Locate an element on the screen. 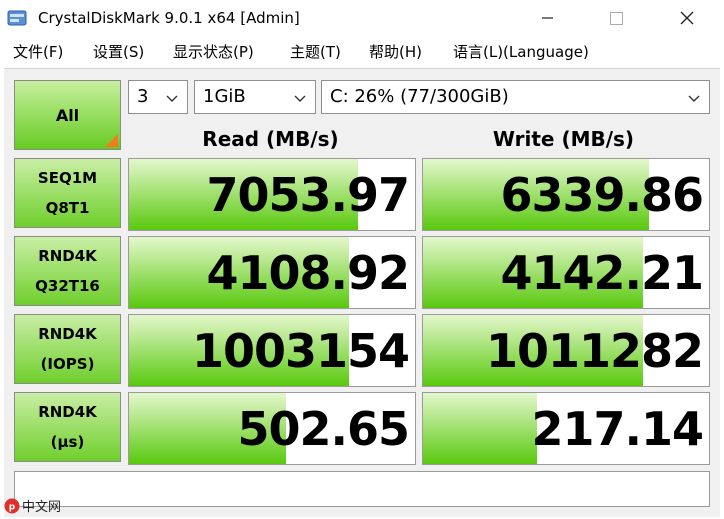 The image size is (724, 519). read-result-rnd4k-iops: 1003154 is located at coordinates (272, 350).